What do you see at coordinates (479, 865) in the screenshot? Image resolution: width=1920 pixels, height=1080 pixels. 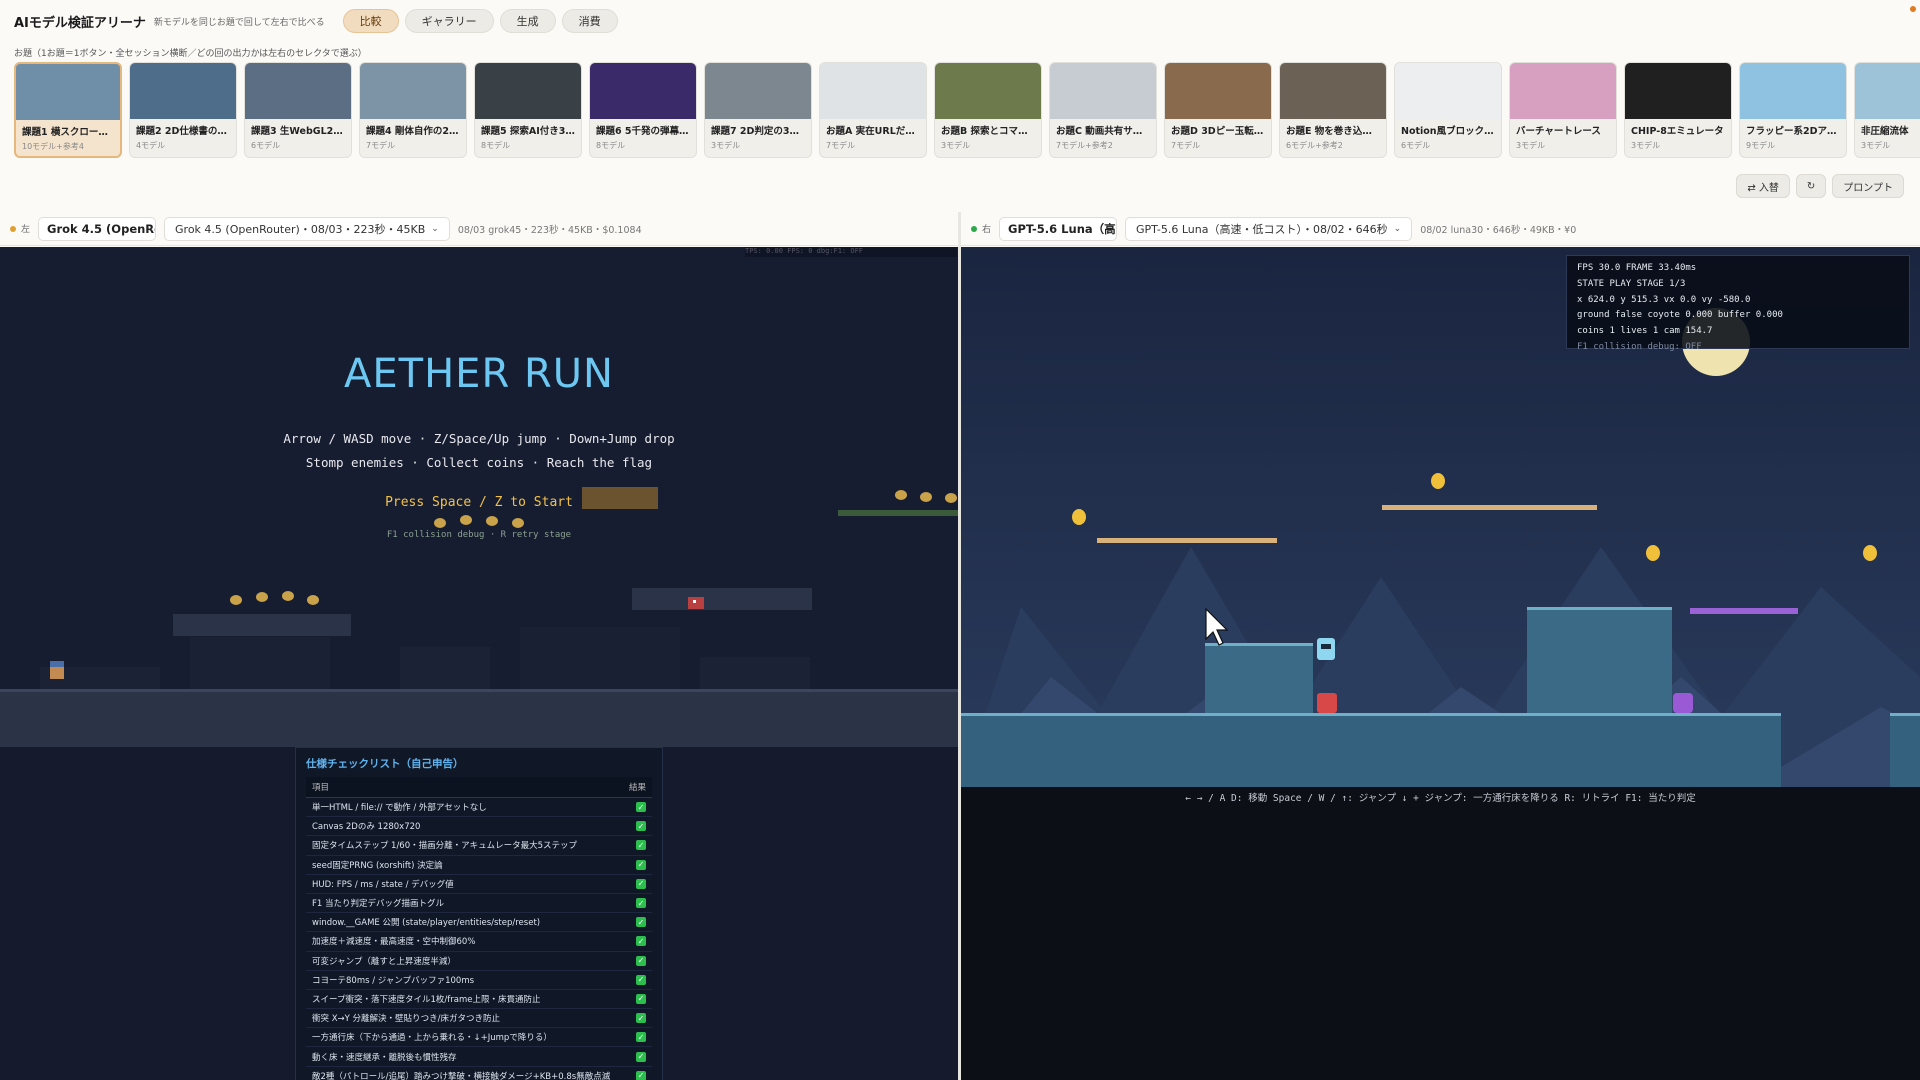 I see `checklist-row: seed固定PRNG (xorshift) 決定論 ✓` at bounding box center [479, 865].